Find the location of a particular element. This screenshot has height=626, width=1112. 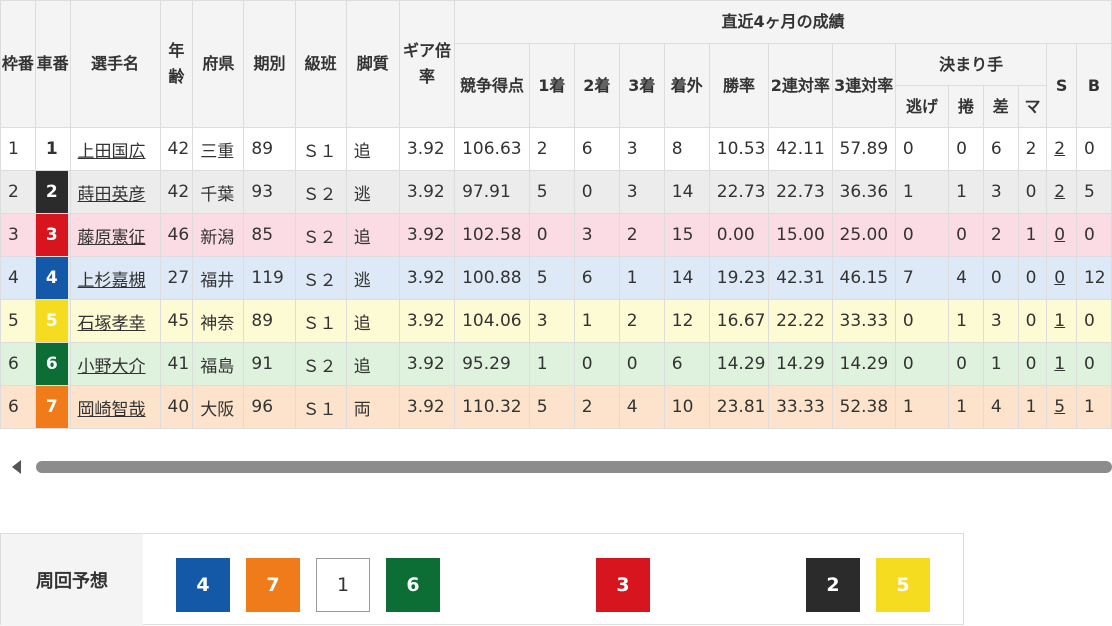

rider-name-link: 岡崎智哉 is located at coordinates (112, 410).